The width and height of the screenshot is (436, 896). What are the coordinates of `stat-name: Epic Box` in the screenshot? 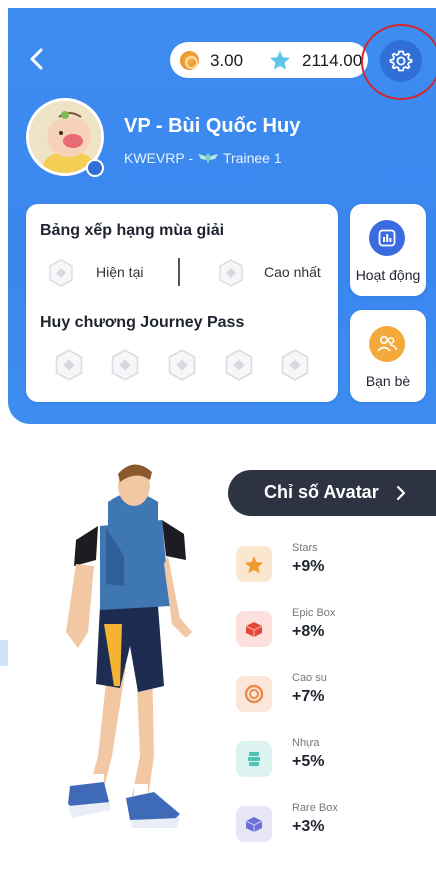 It's located at (314, 613).